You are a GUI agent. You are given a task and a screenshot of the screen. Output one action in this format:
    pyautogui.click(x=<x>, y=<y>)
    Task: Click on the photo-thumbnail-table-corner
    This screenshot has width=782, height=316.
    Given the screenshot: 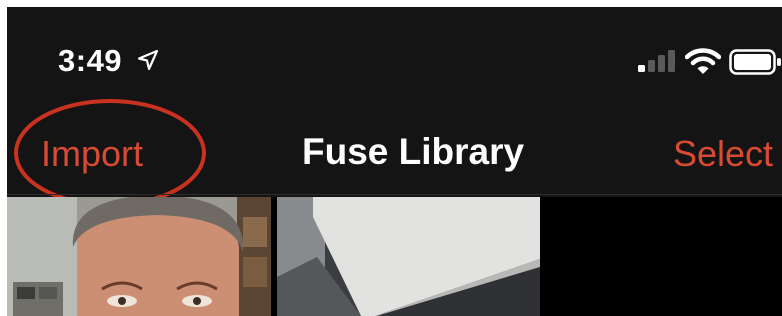 What is the action you would take?
    pyautogui.click(x=408, y=256)
    